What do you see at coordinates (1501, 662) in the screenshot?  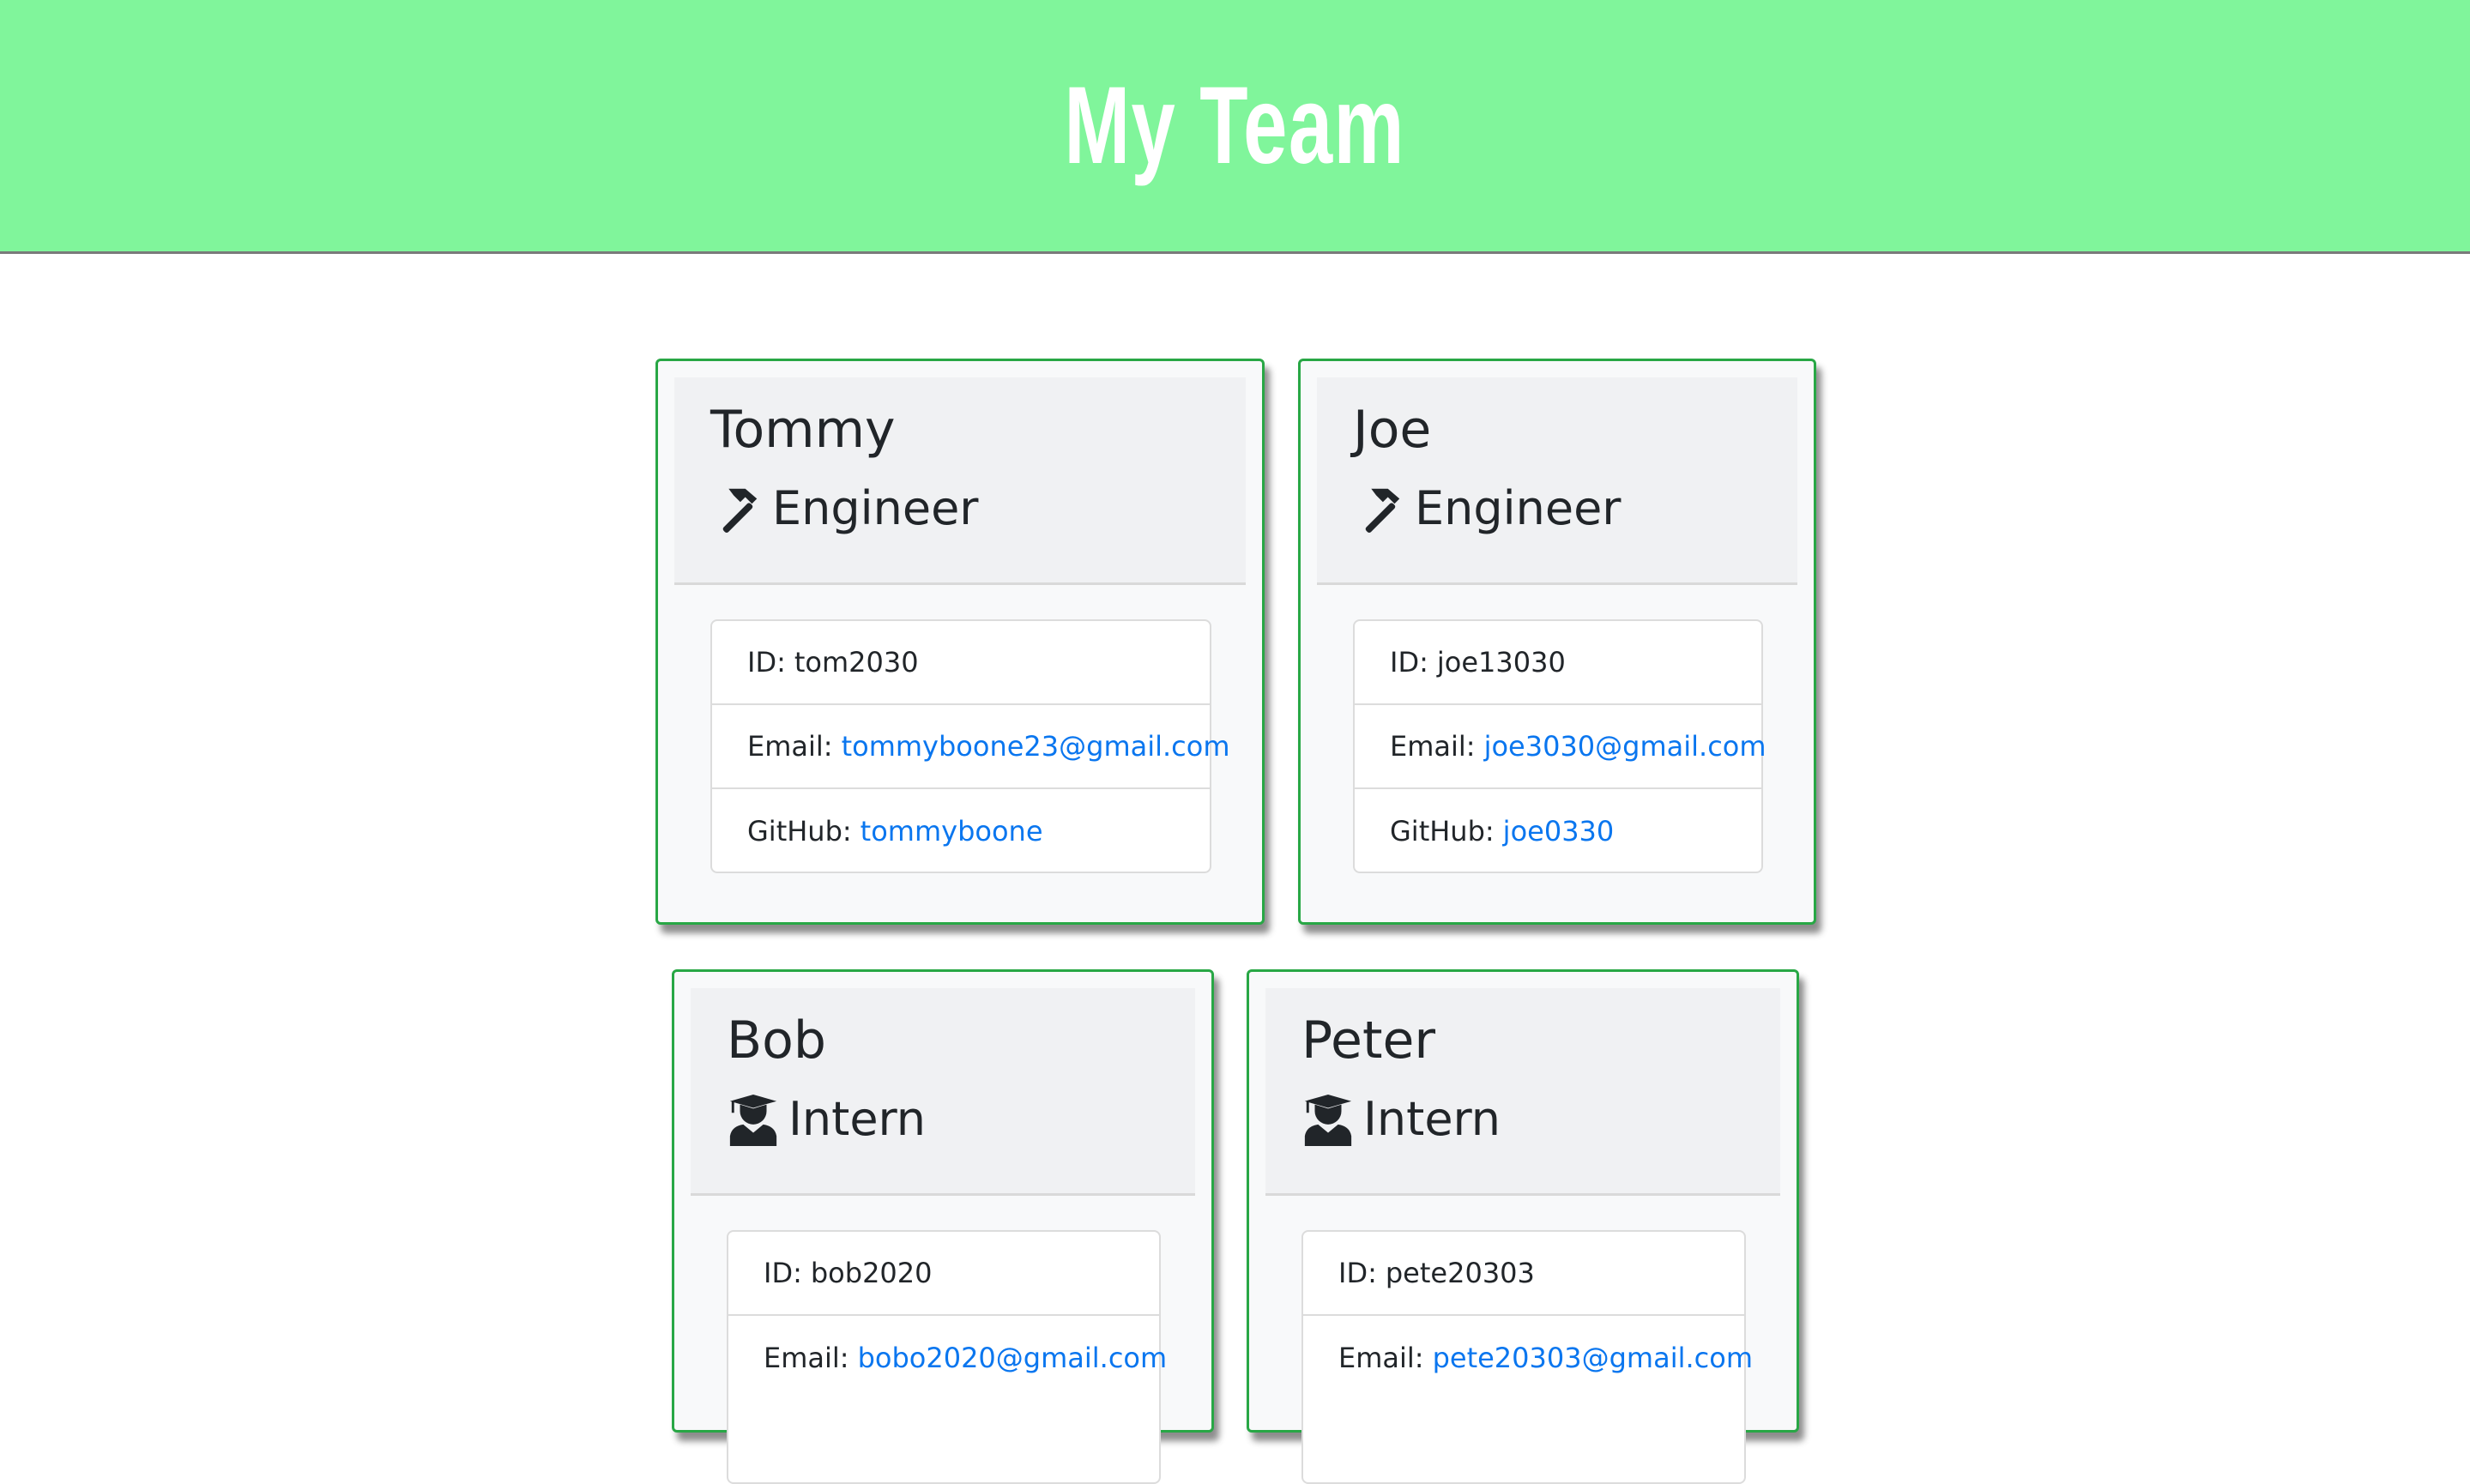 I see `id-value: joe13030` at bounding box center [1501, 662].